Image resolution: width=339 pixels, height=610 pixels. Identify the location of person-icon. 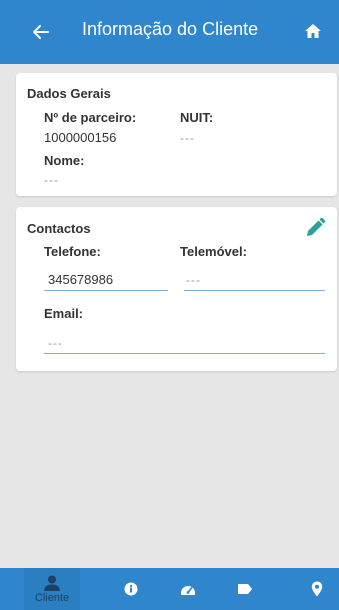
(52, 583).